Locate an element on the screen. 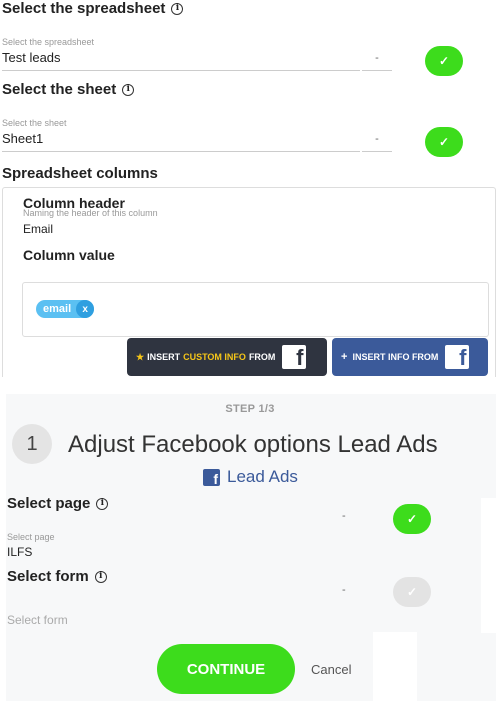 The image size is (500, 701). form-select: Select form is located at coordinates (37, 620).